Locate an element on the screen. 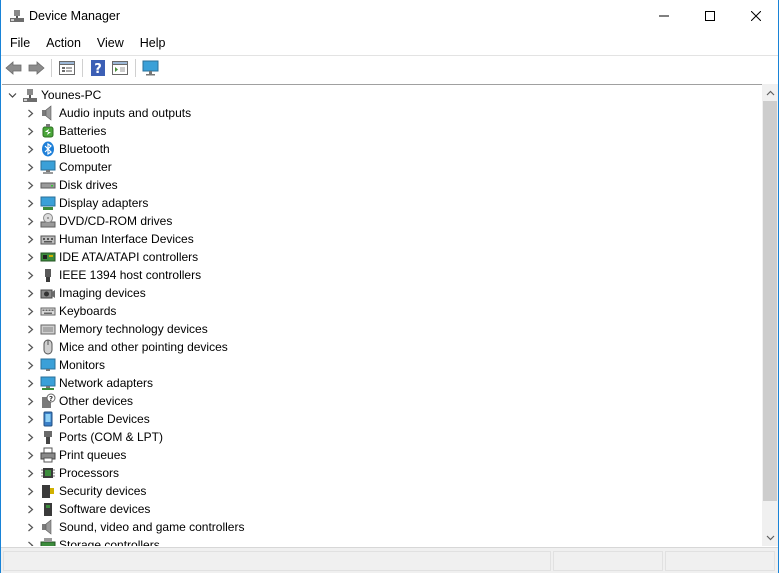 This screenshot has width=779, height=573. properties-icon is located at coordinates (67, 68).